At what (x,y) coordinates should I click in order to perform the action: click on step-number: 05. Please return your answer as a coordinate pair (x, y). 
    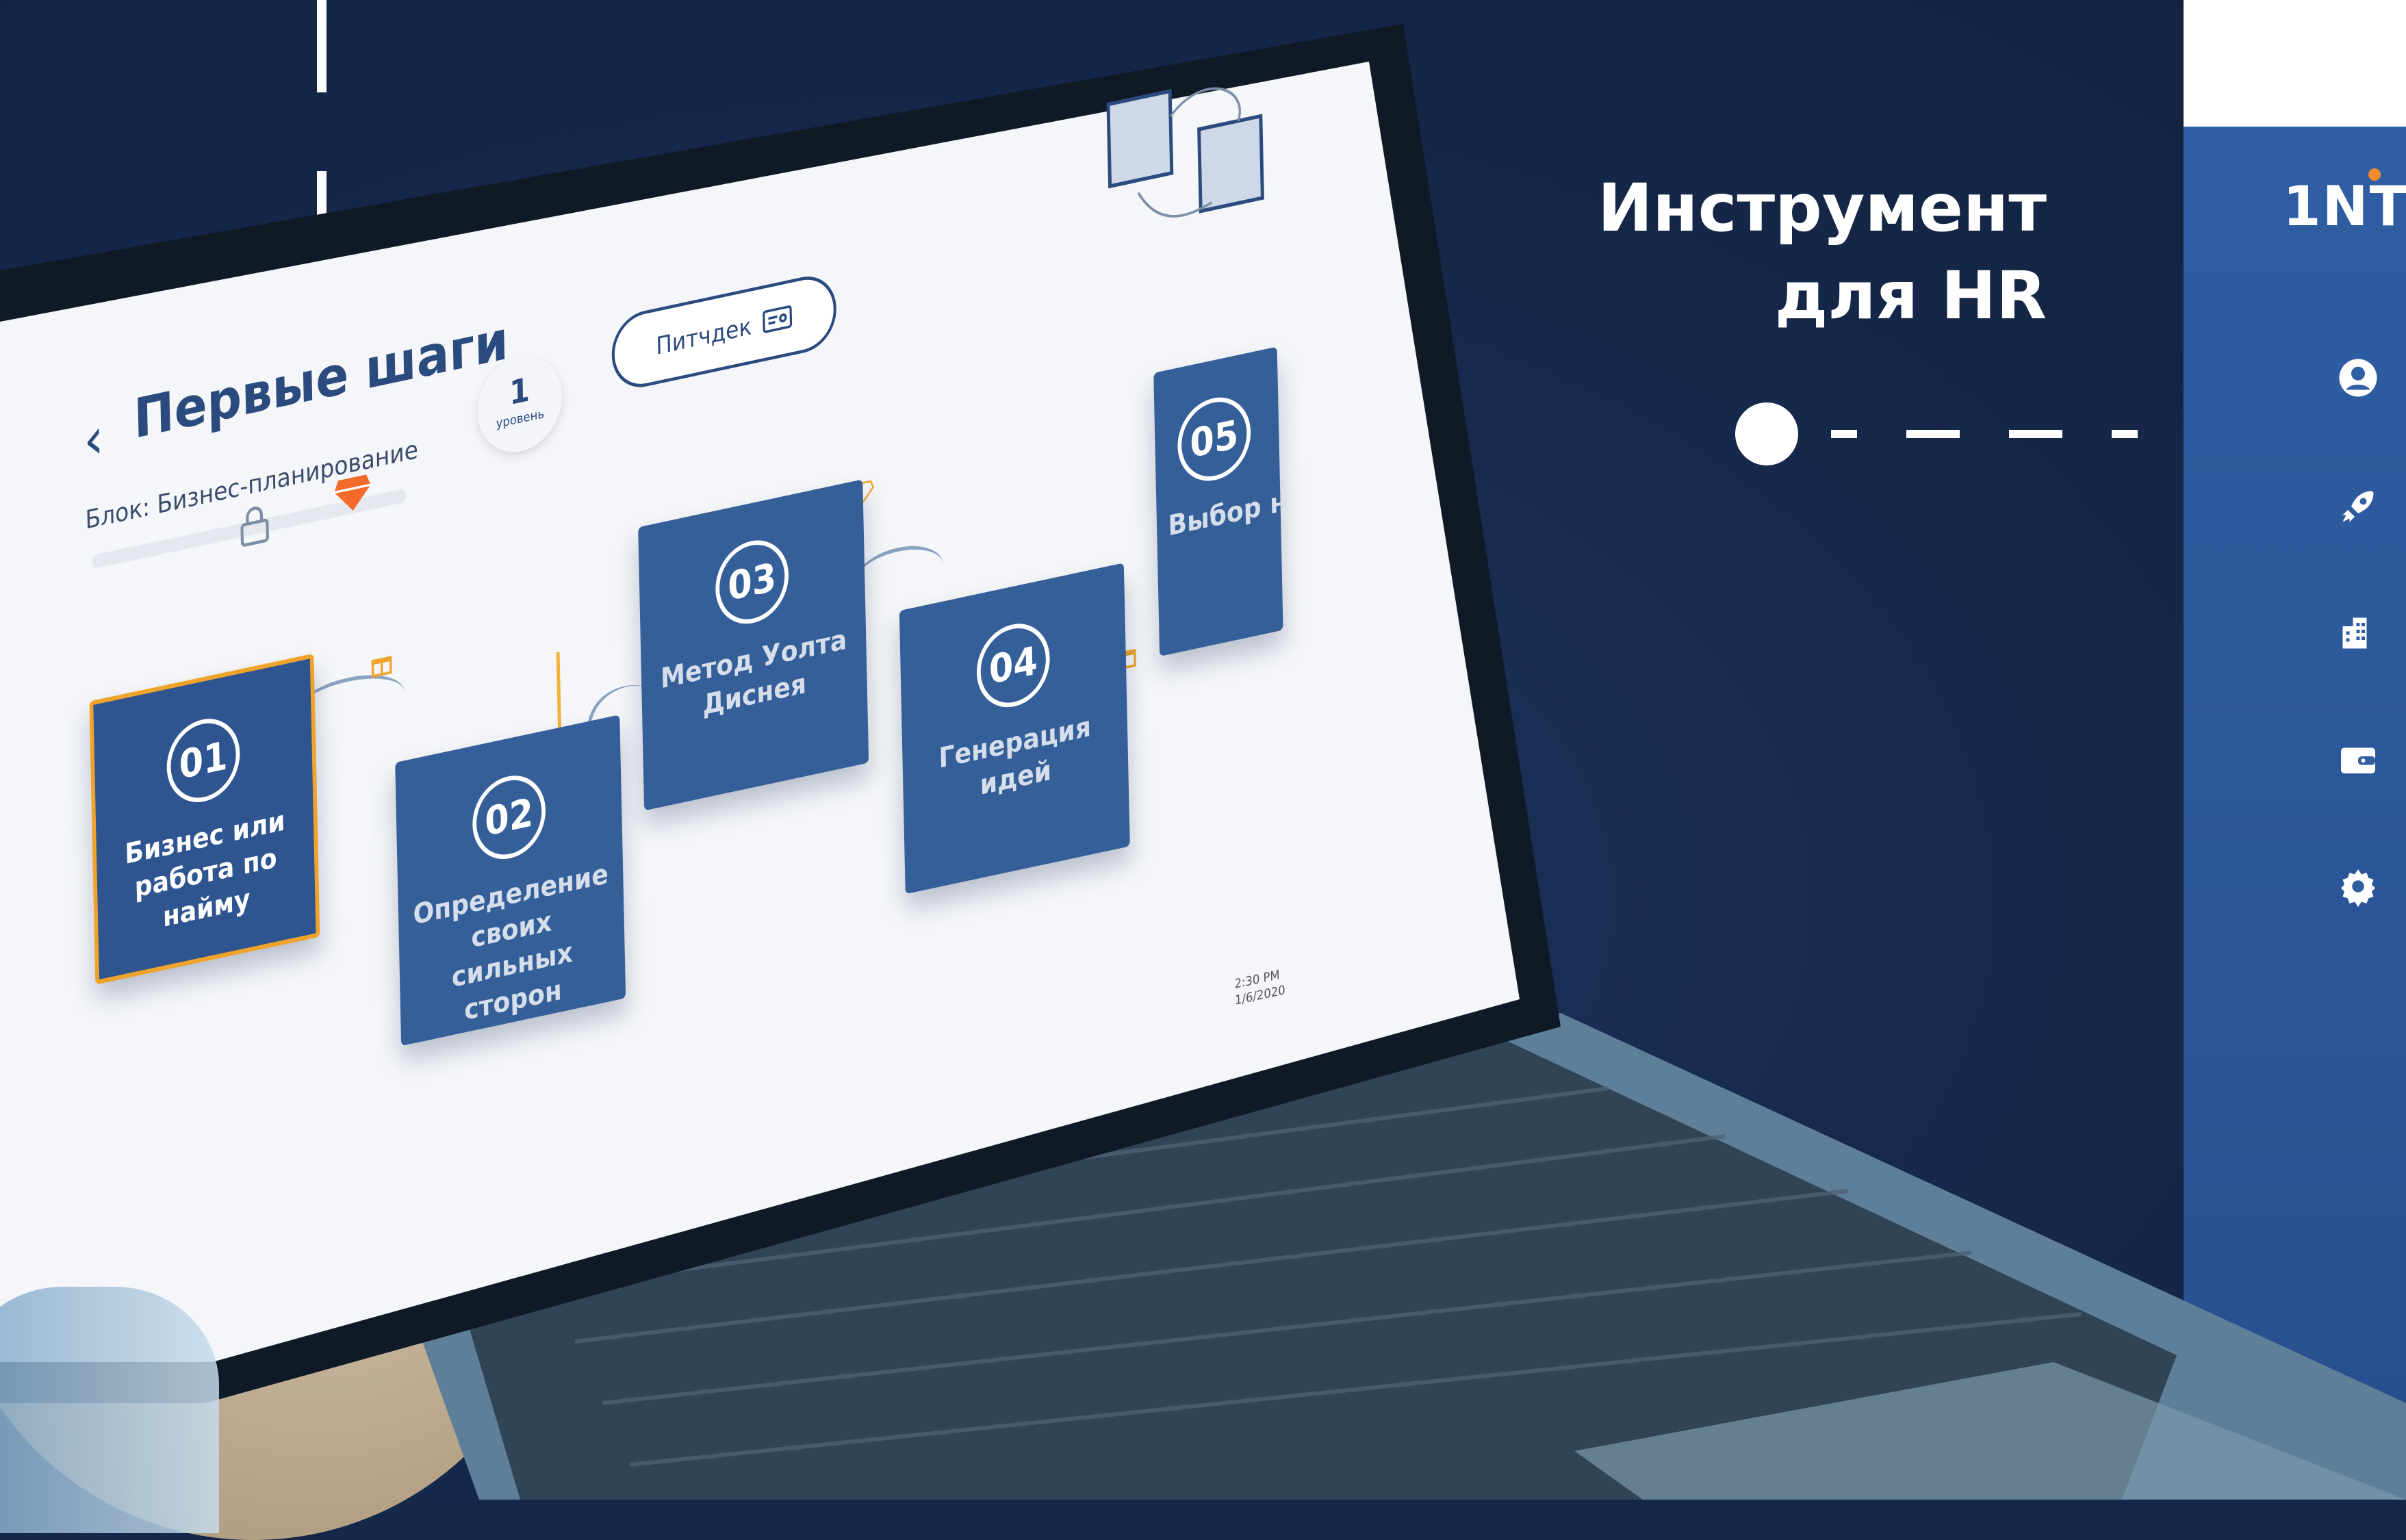
    Looking at the image, I should click on (1214, 438).